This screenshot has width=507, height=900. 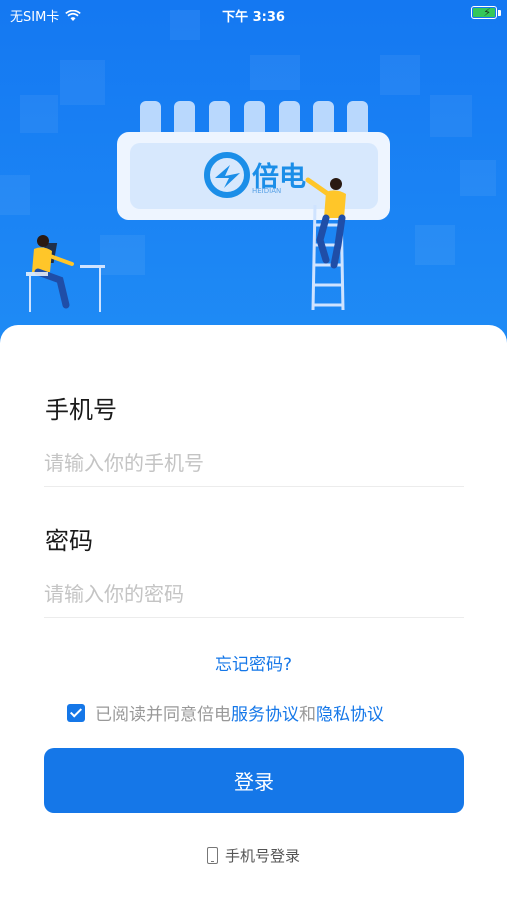 What do you see at coordinates (254, 594) in the screenshot?
I see `password-input` at bounding box center [254, 594].